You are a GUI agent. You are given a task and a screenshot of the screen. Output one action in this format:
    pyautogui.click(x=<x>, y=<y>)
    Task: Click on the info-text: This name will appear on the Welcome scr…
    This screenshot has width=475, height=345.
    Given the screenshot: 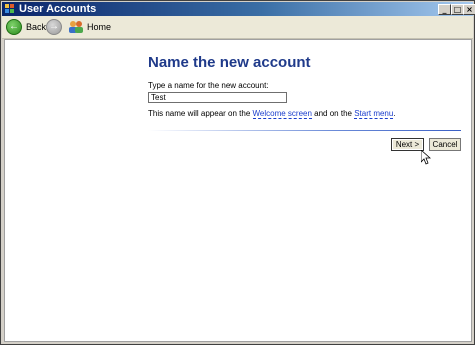 What is the action you would take?
    pyautogui.click(x=272, y=114)
    